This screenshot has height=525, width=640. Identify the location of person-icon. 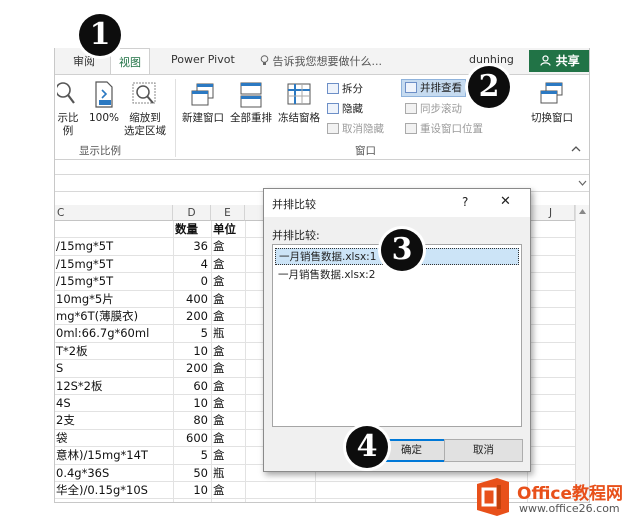
(545, 60).